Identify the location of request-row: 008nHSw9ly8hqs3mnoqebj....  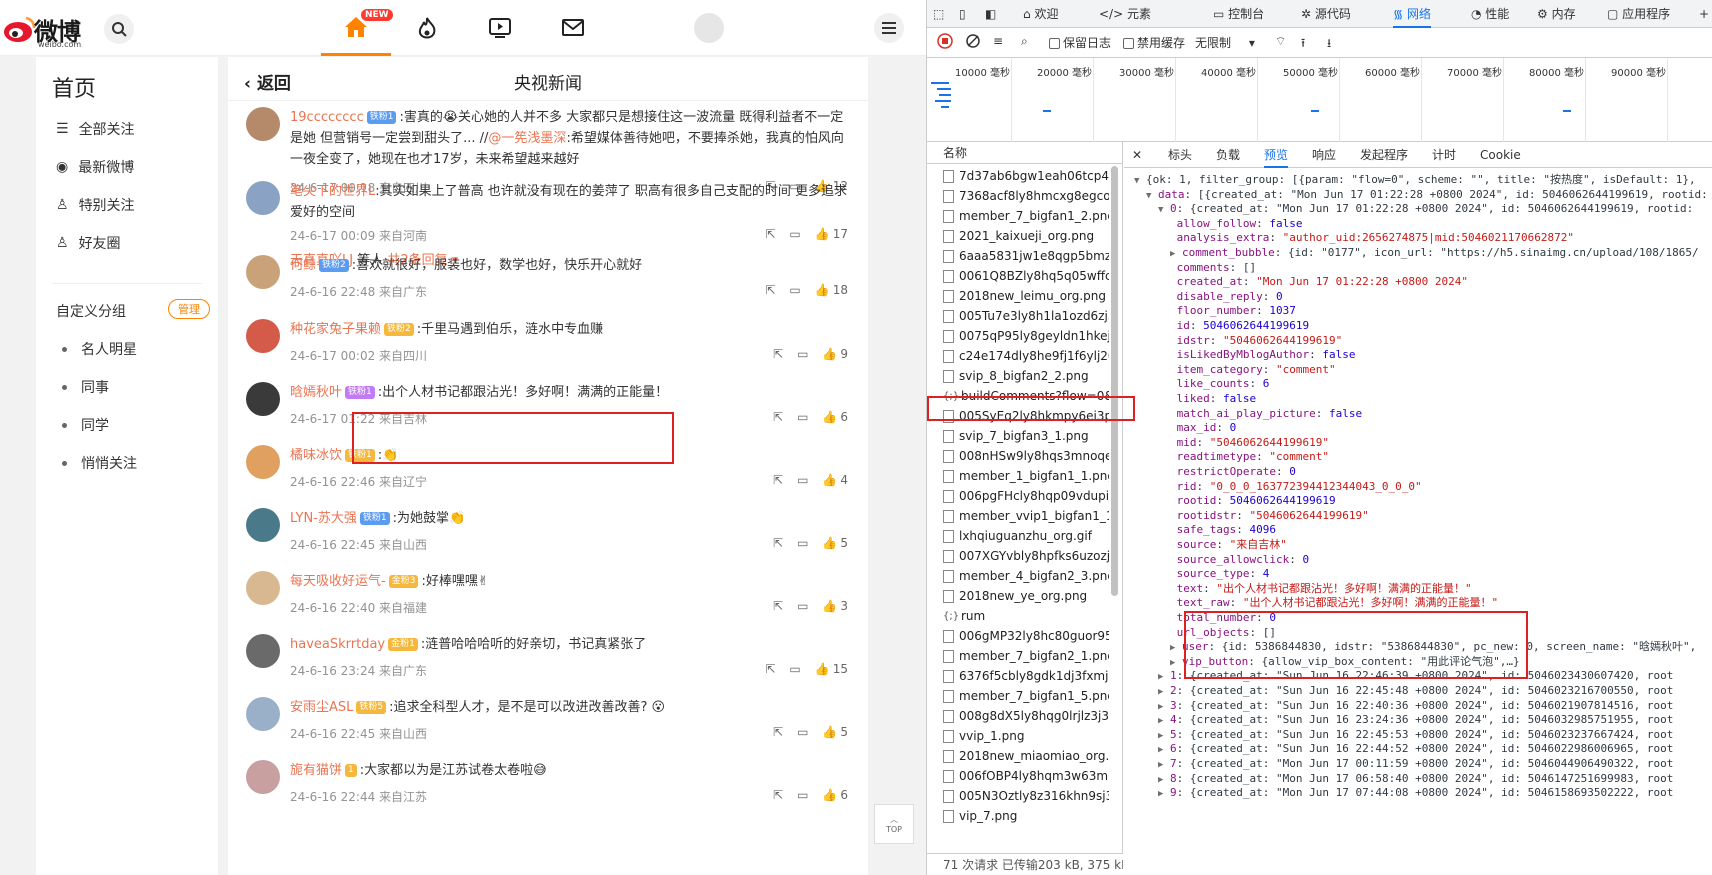
(1026, 456).